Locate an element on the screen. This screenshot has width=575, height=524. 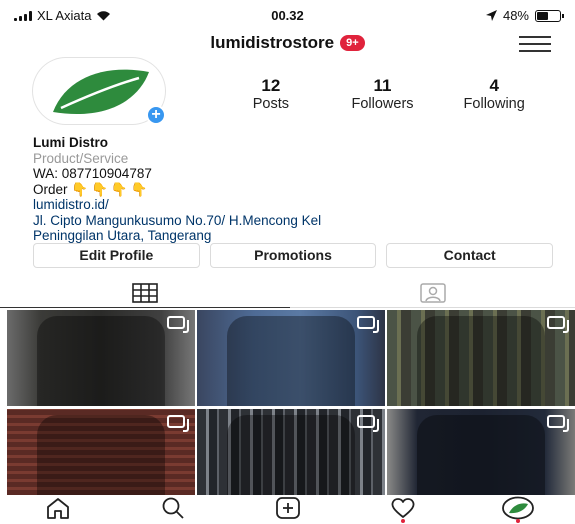
edit-profile-button: Edit Profile is located at coordinates (116, 255).